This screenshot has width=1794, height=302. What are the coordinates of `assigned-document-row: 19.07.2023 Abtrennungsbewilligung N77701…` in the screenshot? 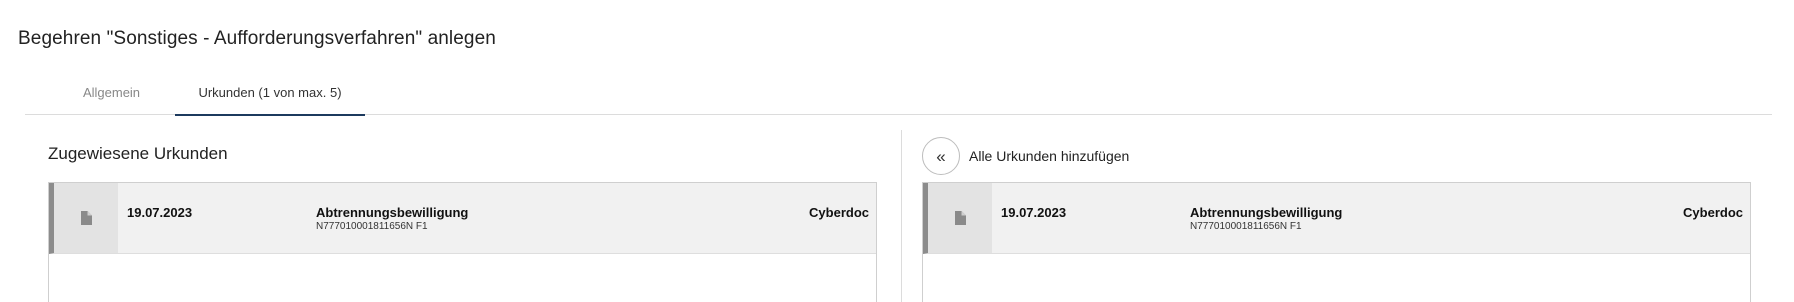 It's located at (462, 218).